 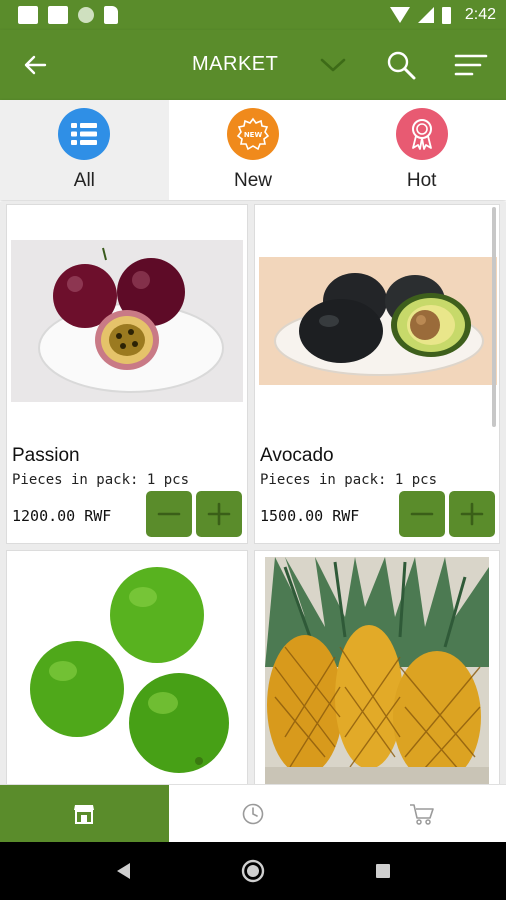 I want to click on product-image-passion-fruit, so click(x=127, y=321).